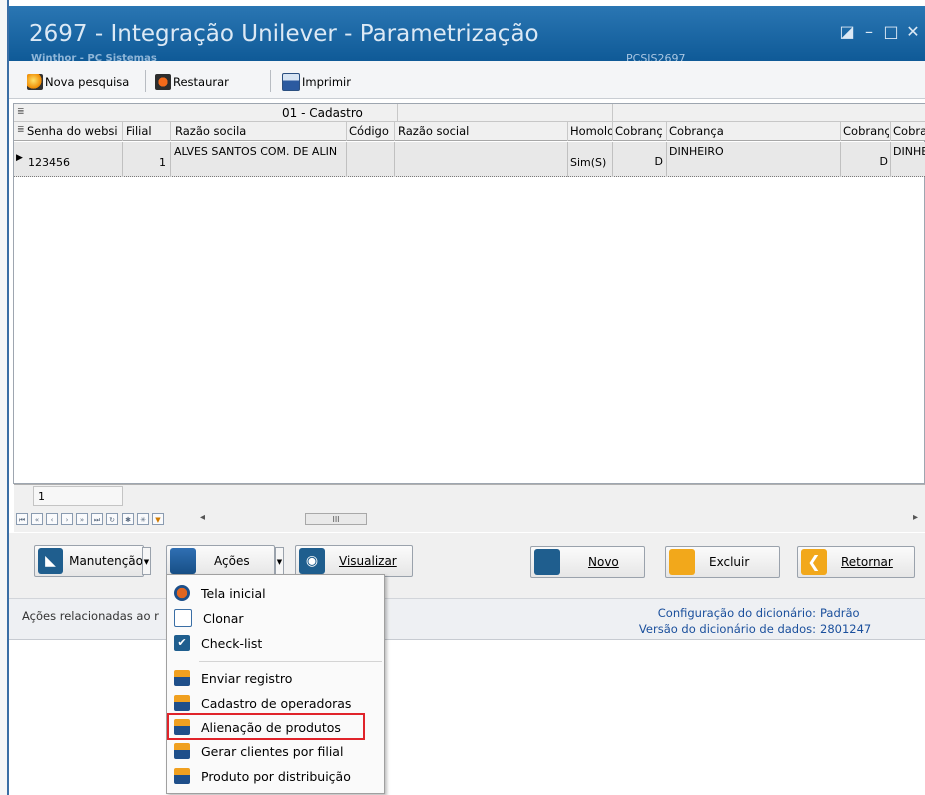 The height and width of the screenshot is (795, 925). Describe the element at coordinates (223, 618) in the screenshot. I see `menu-item-label: Clonar` at that location.